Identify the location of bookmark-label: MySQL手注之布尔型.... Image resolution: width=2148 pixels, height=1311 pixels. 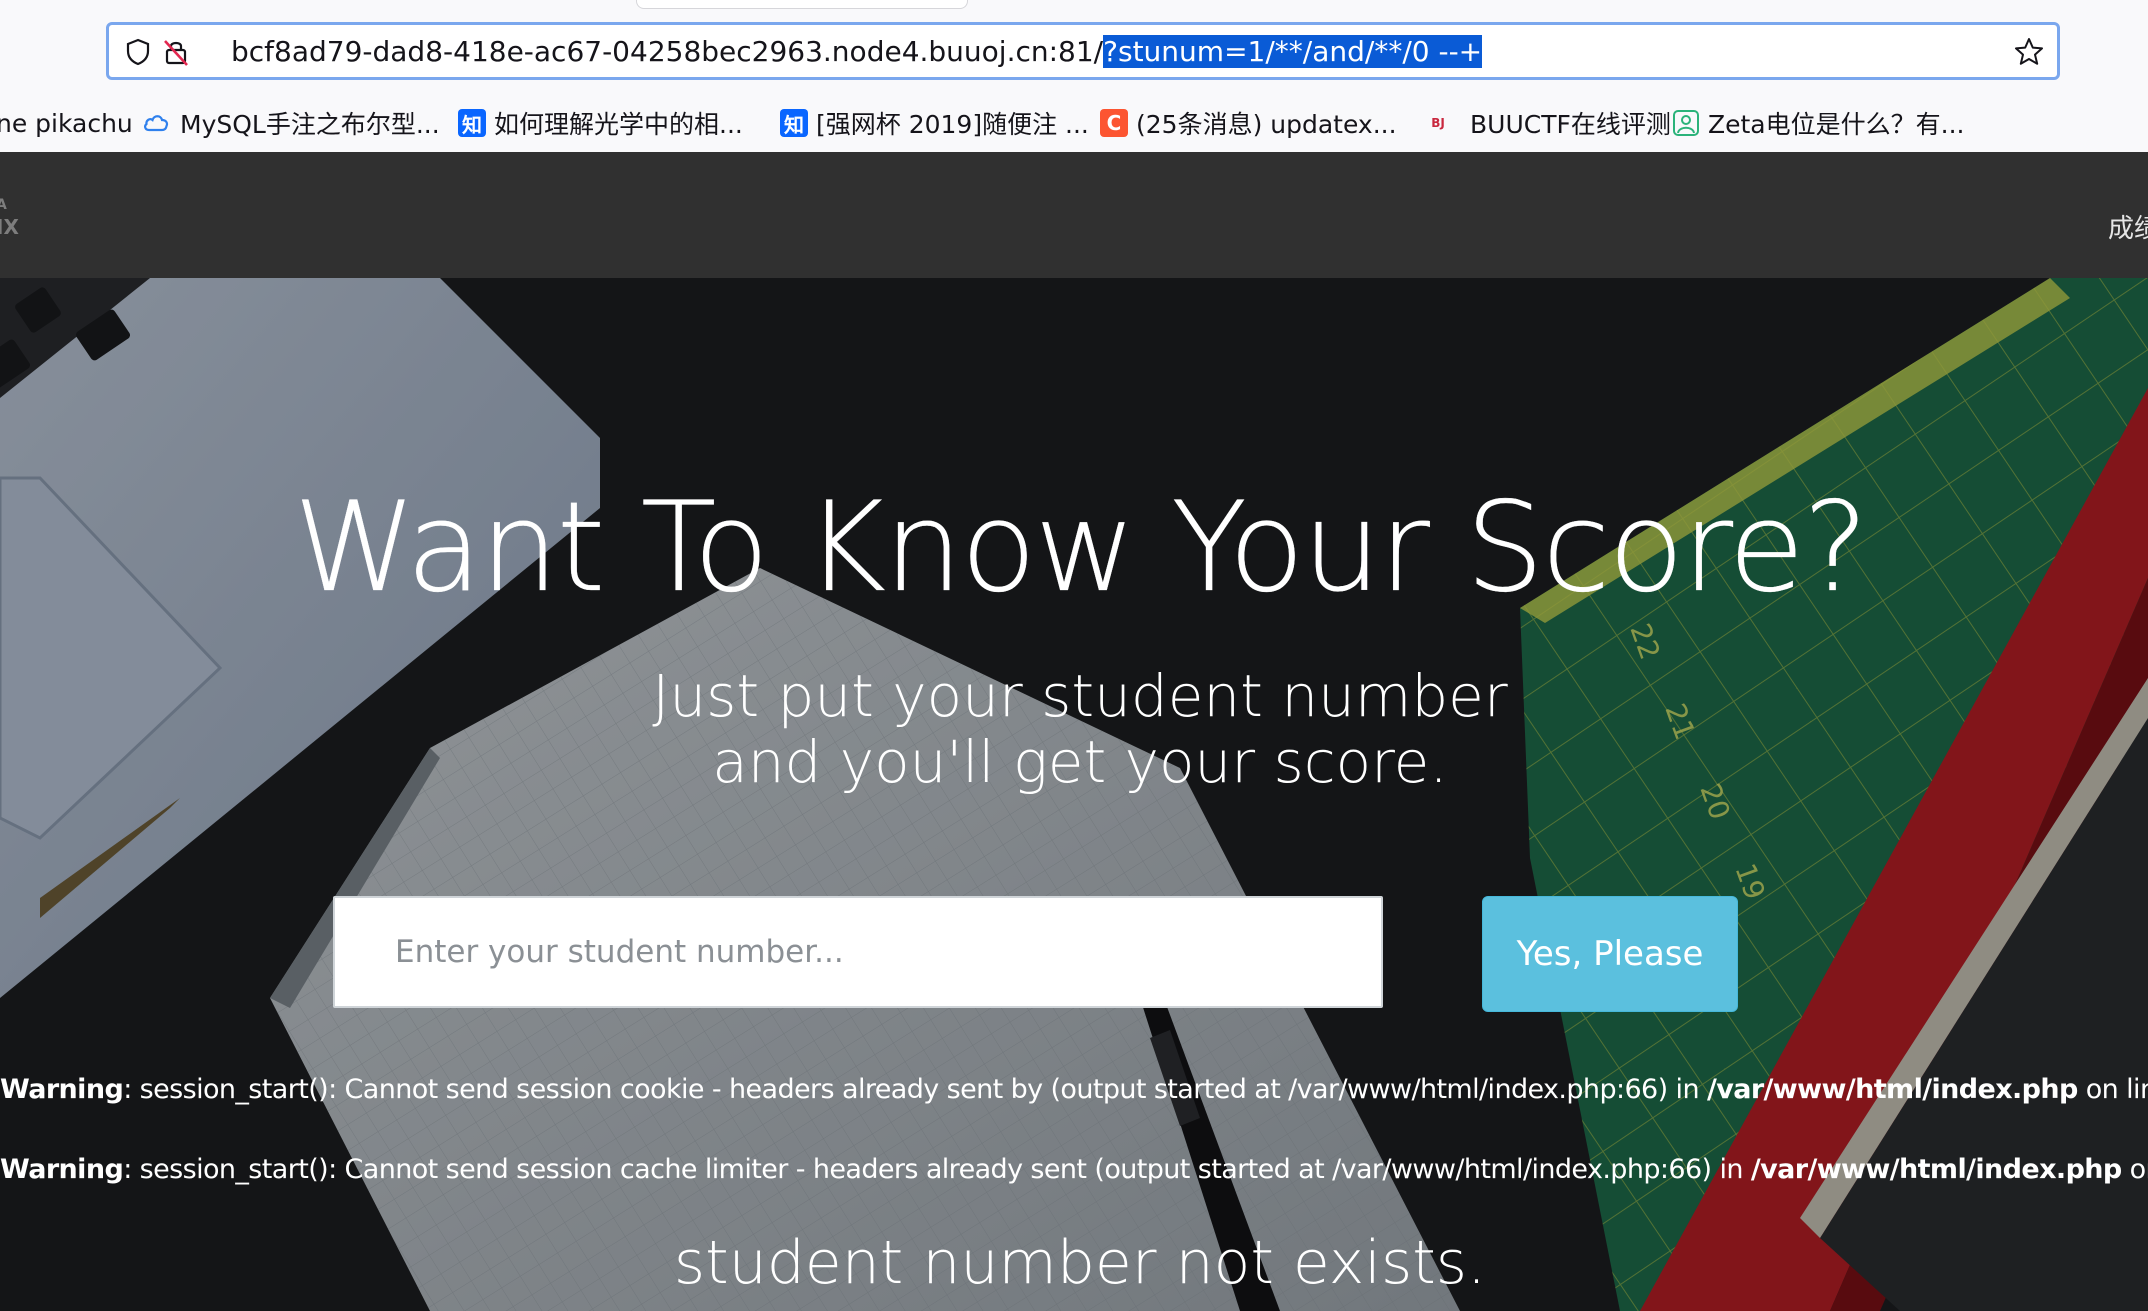
(310, 124).